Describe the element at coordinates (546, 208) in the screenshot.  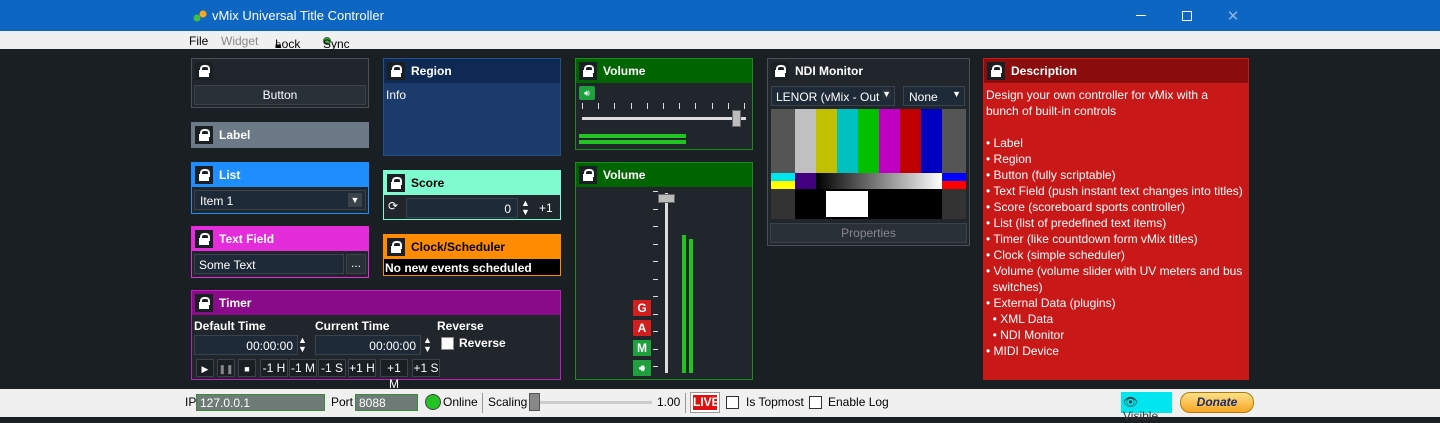
I see `score-plus-button: +1` at that location.